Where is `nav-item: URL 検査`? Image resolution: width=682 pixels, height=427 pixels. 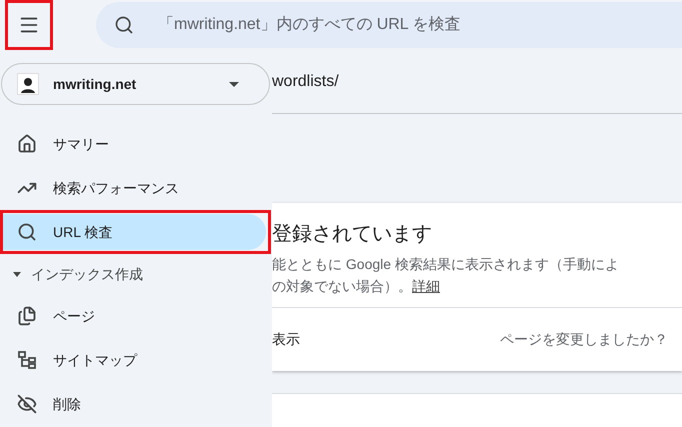
nav-item: URL 検査 is located at coordinates (134, 232).